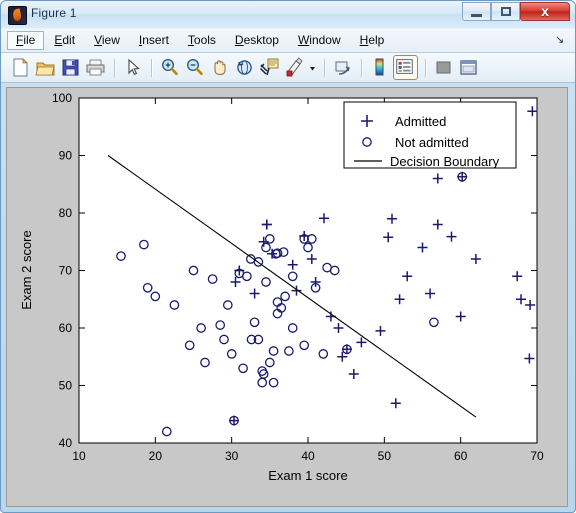 This screenshot has height=513, width=576. Describe the element at coordinates (445, 161) in the screenshot. I see `legend-label-decision-boundary: Decision Boundary` at that location.